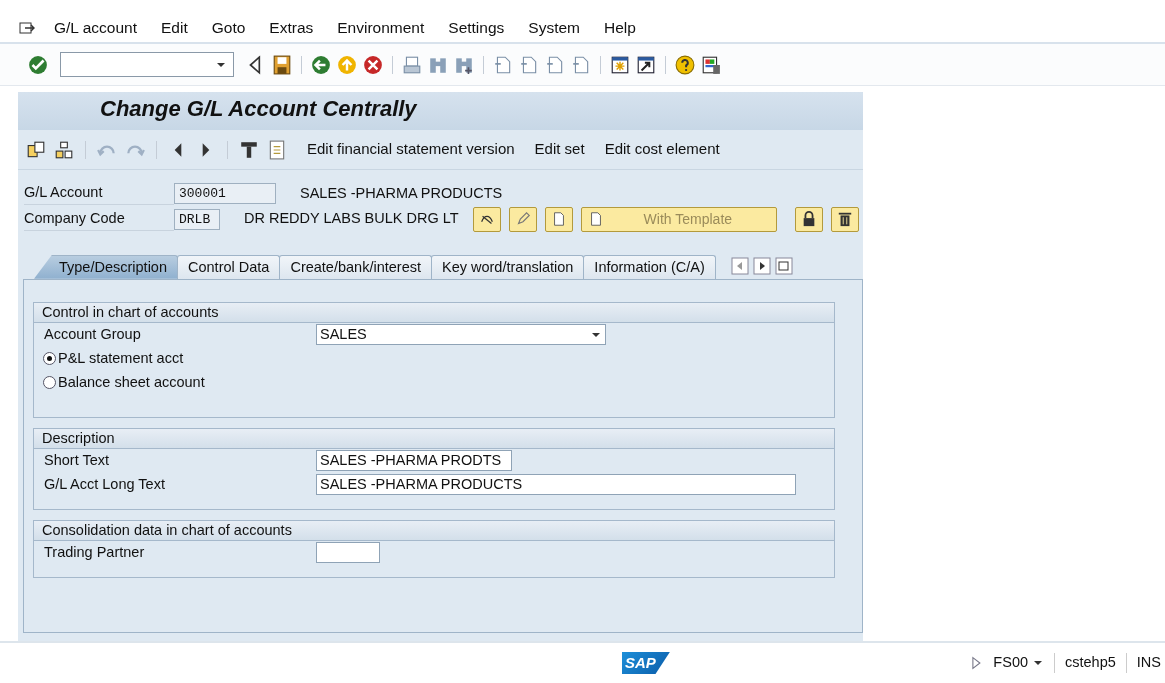 This screenshot has width=1165, height=683. What do you see at coordinates (476, 28) in the screenshot?
I see `menu-item: Settings` at bounding box center [476, 28].